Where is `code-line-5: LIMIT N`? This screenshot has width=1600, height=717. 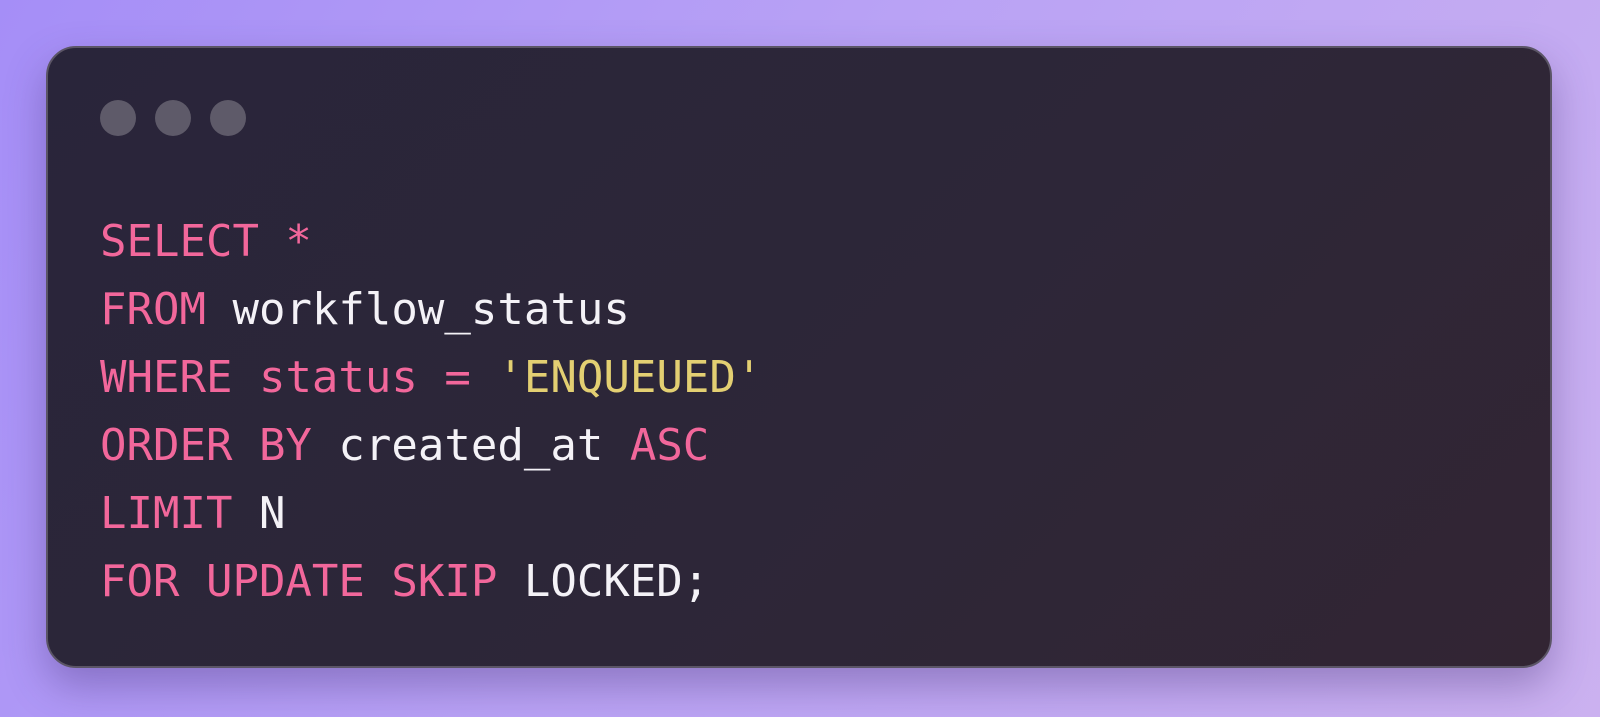
code-line-5: LIMIT N is located at coordinates (431, 514).